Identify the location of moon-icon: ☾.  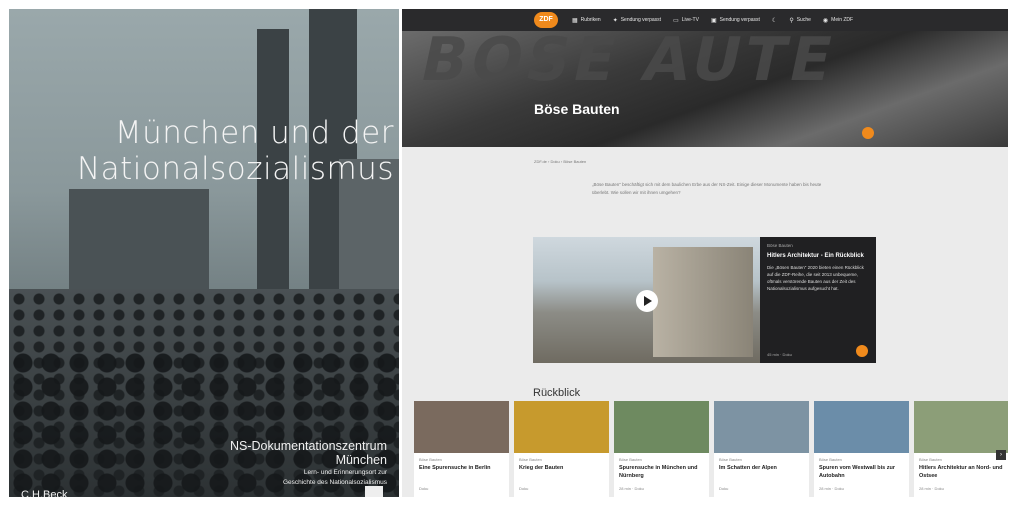
(774, 20).